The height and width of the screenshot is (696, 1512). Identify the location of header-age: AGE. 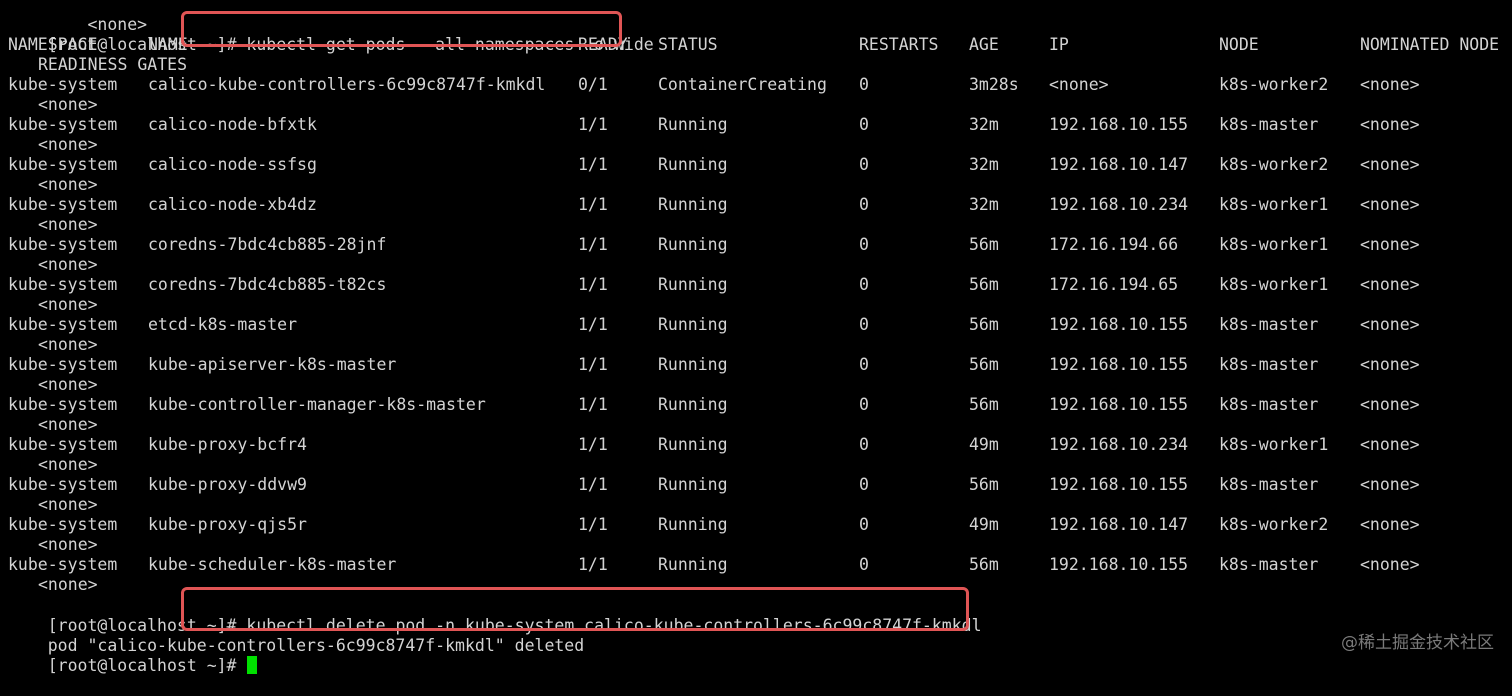
(984, 44).